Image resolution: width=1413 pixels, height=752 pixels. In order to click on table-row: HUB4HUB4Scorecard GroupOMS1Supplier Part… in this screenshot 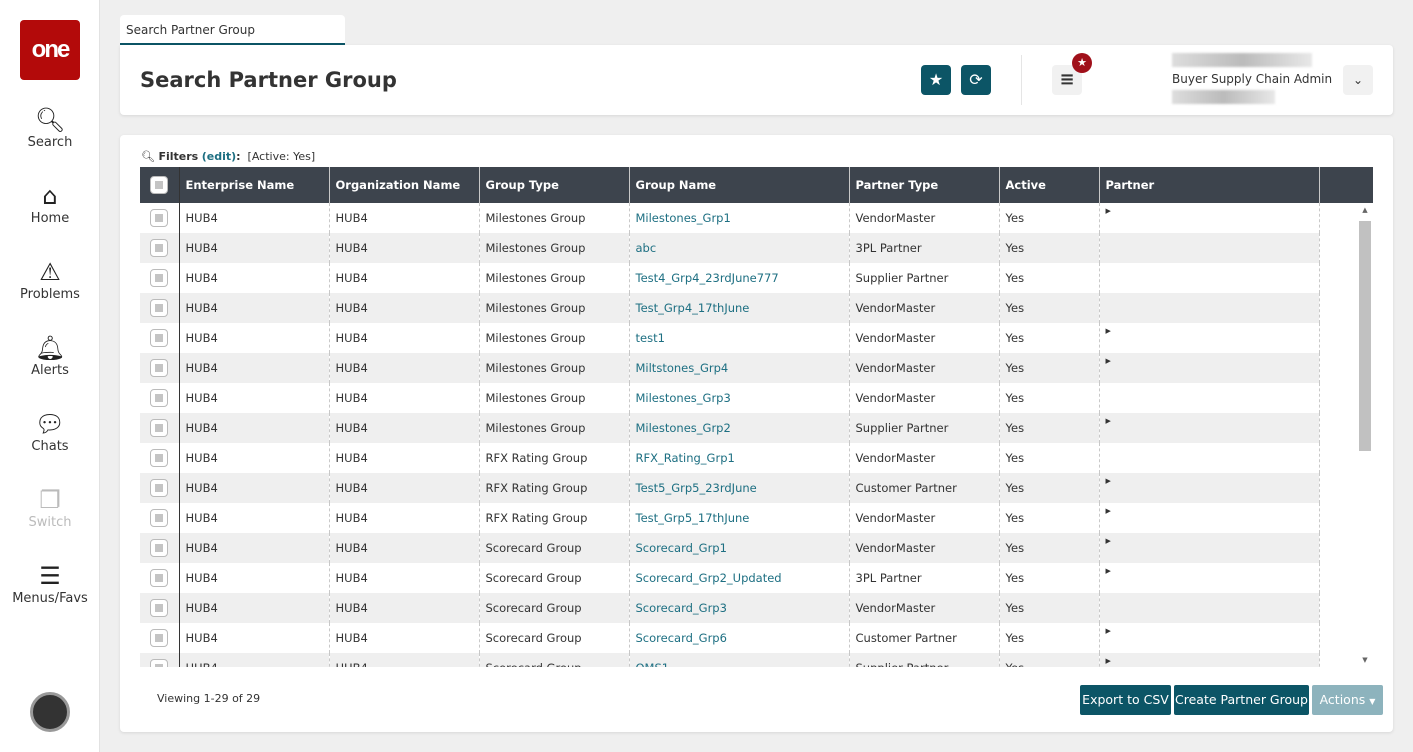, I will do `click(756, 660)`.